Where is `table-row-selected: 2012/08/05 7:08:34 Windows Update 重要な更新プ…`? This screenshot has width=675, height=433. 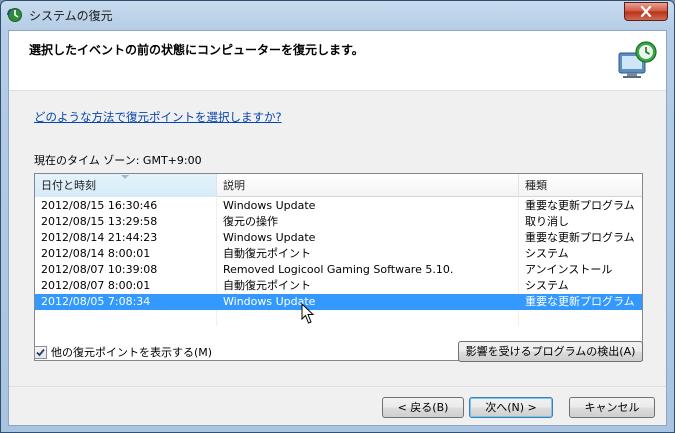 table-row-selected: 2012/08/05 7:08:34 Windows Update 重要な更新プ… is located at coordinates (338, 302).